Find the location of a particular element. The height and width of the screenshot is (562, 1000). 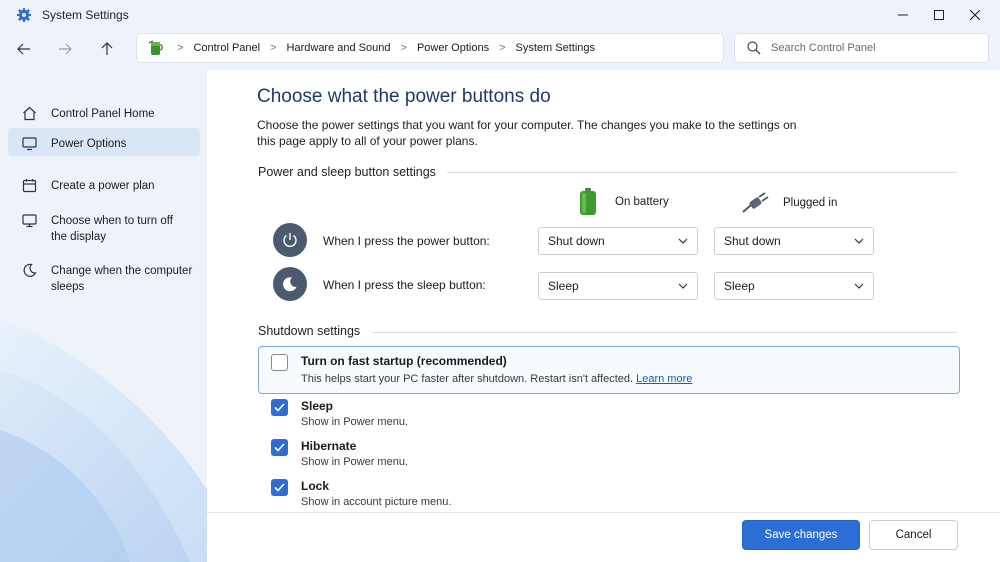

monitor-icon is located at coordinates (29, 144).